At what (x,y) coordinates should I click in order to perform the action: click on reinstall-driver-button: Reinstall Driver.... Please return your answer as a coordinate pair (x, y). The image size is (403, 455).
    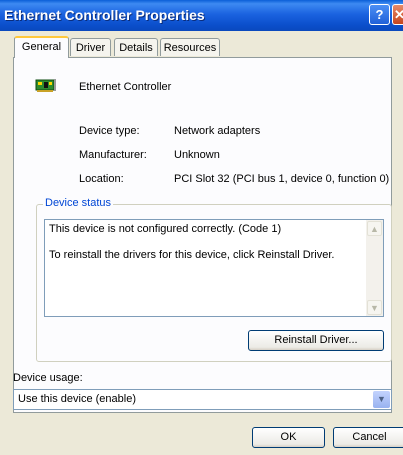
    Looking at the image, I should click on (316, 340).